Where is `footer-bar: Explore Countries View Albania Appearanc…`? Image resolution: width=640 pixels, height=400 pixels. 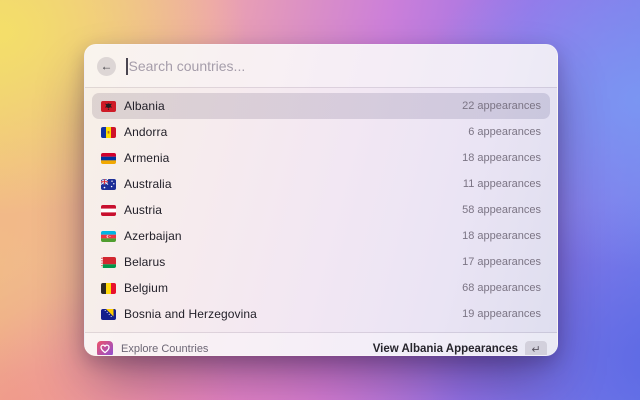
footer-bar: Explore Countries View Albania Appearanc… is located at coordinates (321, 344).